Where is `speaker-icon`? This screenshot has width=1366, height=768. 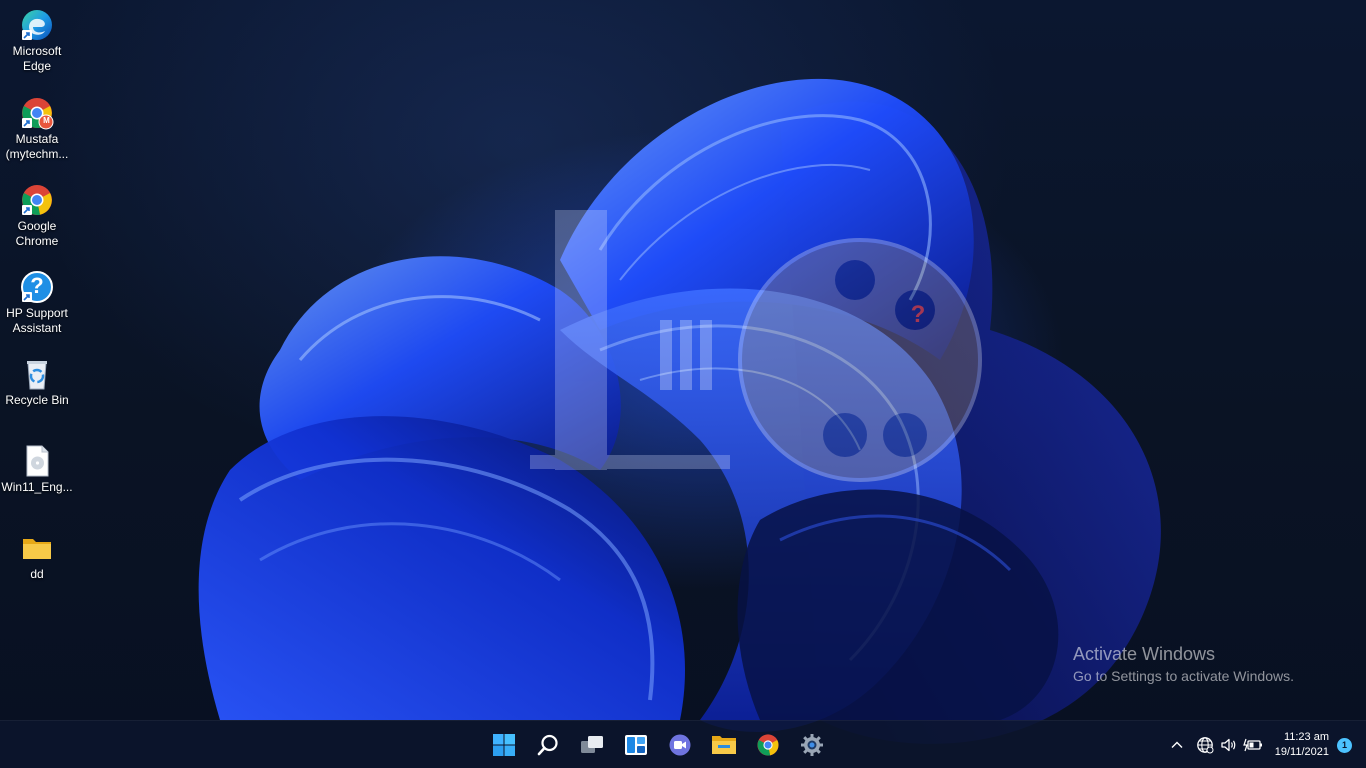 speaker-icon is located at coordinates (1228, 745).